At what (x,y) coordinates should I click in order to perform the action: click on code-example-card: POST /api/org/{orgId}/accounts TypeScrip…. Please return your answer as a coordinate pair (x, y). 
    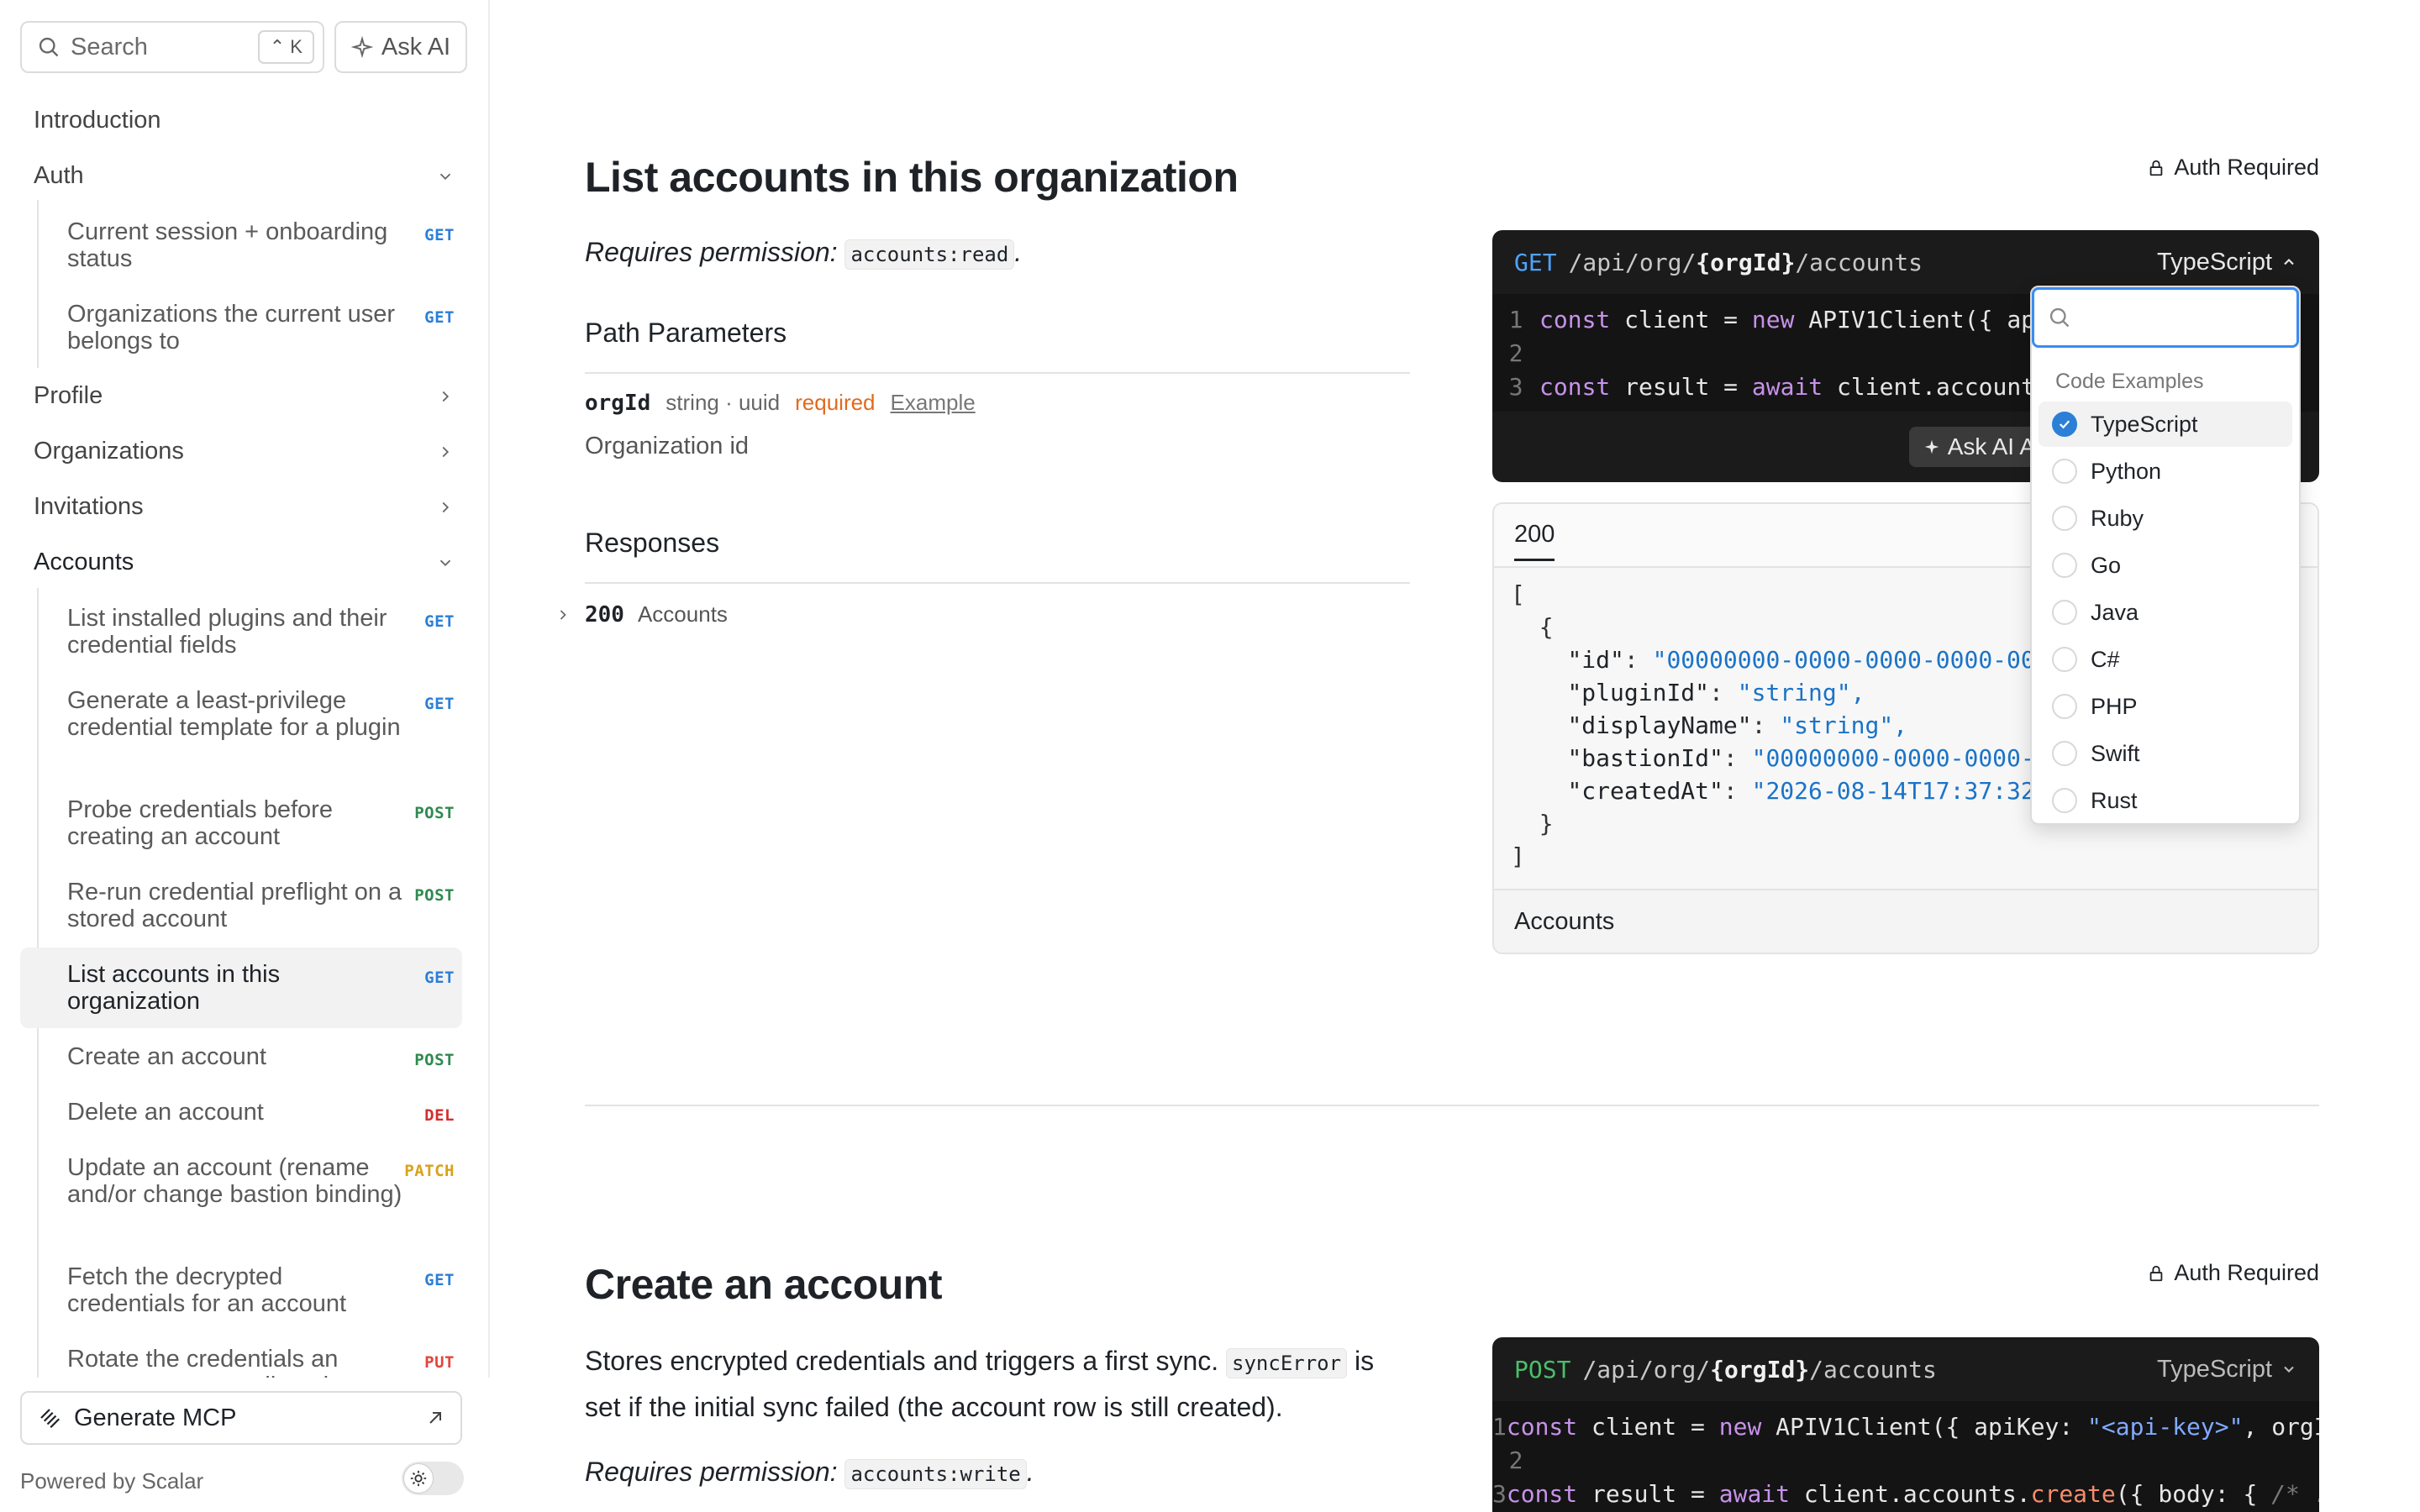
    Looking at the image, I should click on (1906, 1424).